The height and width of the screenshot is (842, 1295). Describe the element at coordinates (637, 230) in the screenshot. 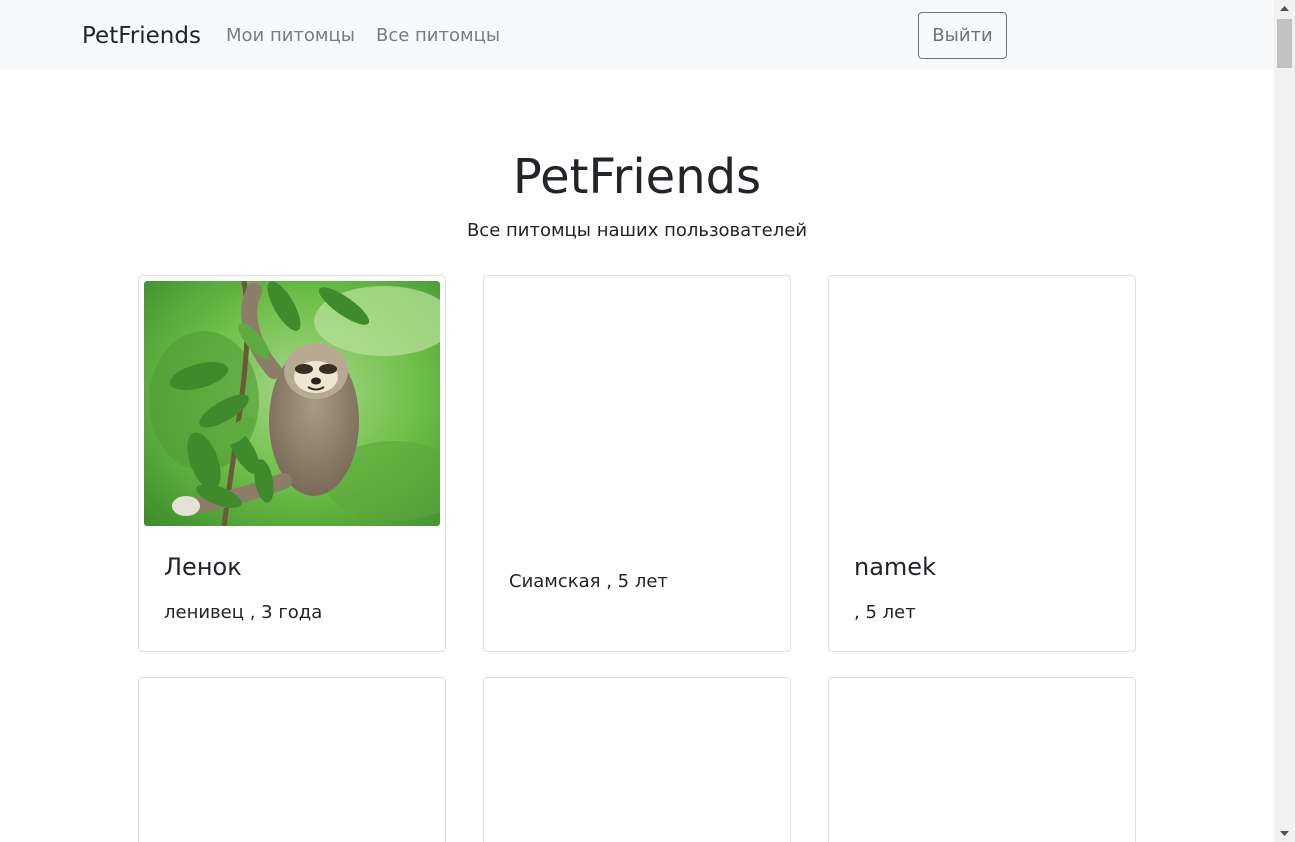

I see `page-subtitle: Все питомцы наших пользователей` at that location.